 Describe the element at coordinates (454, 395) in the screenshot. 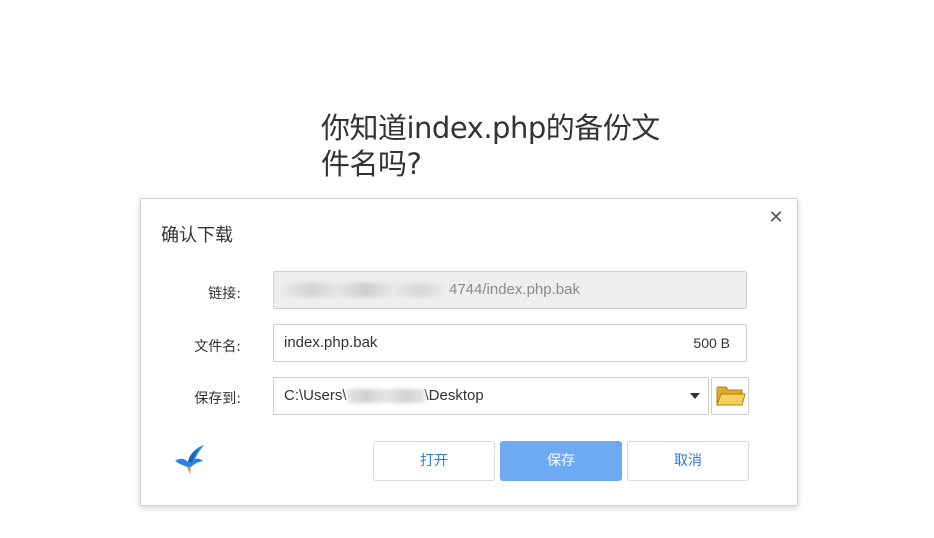

I see `save-path-suffix: \Desktop` at that location.